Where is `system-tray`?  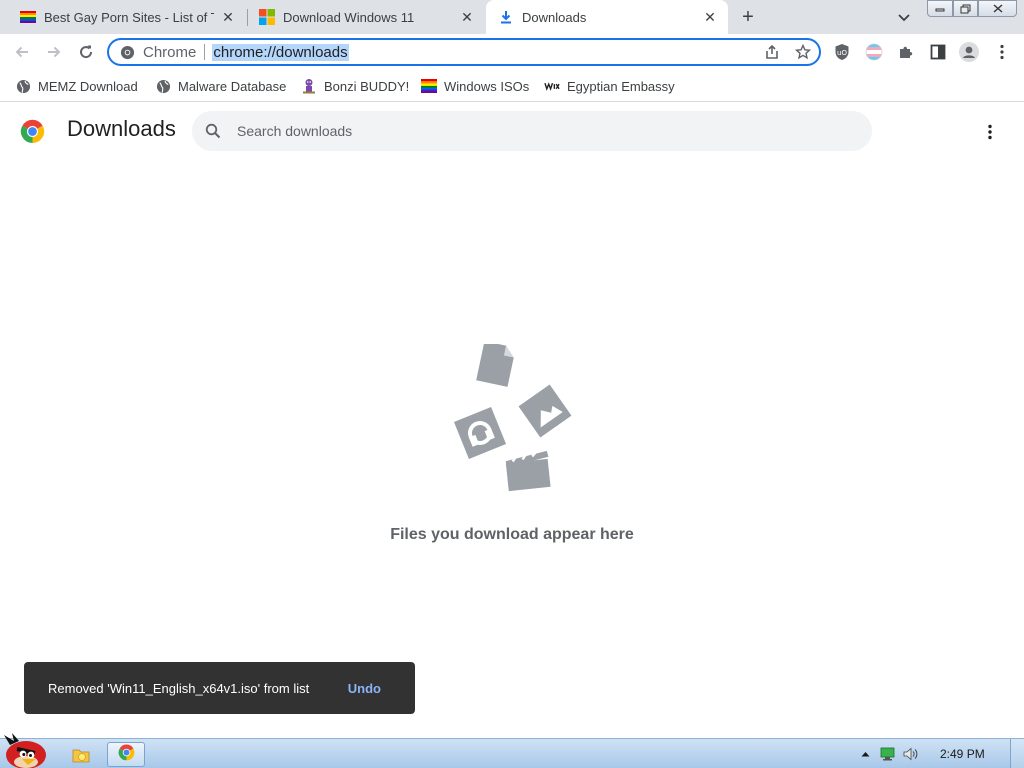 system-tray is located at coordinates (889, 754).